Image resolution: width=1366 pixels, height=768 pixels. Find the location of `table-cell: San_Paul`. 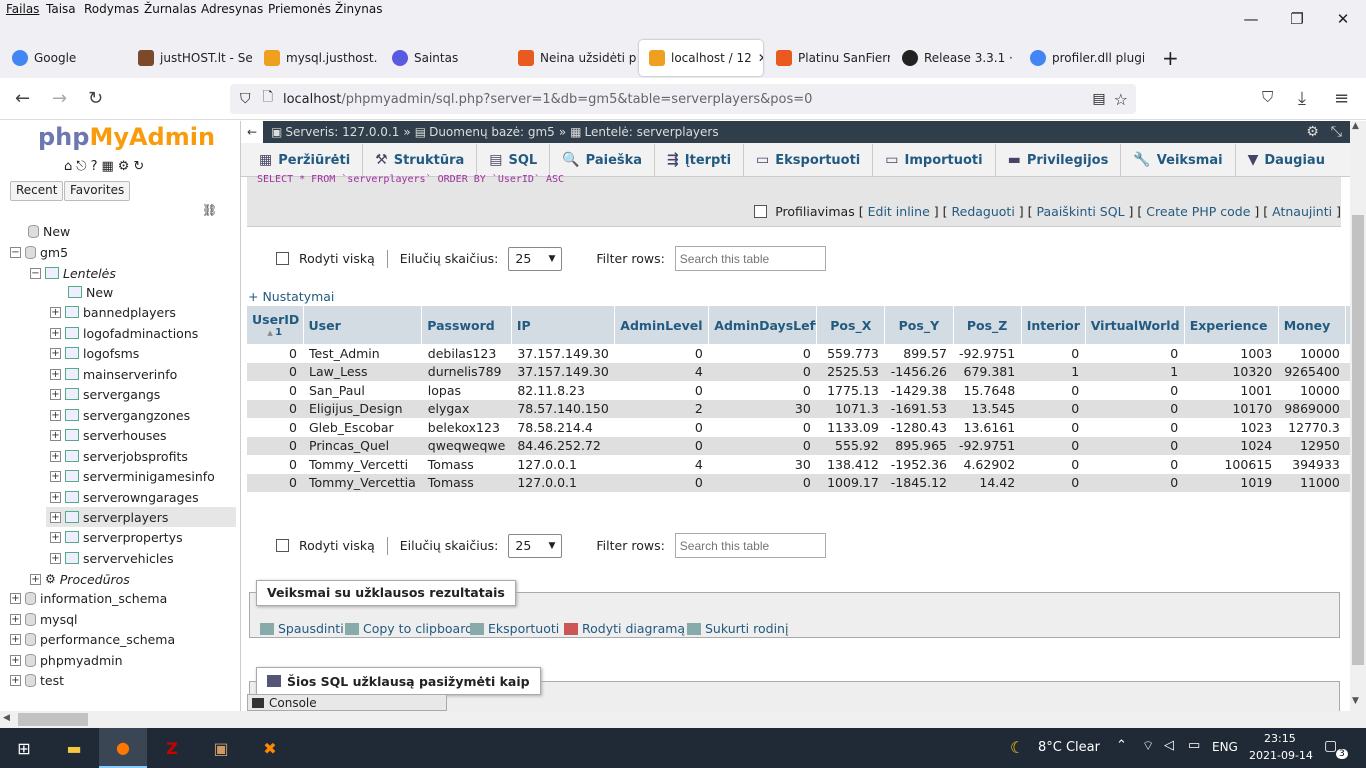

table-cell: San_Paul is located at coordinates (362, 390).